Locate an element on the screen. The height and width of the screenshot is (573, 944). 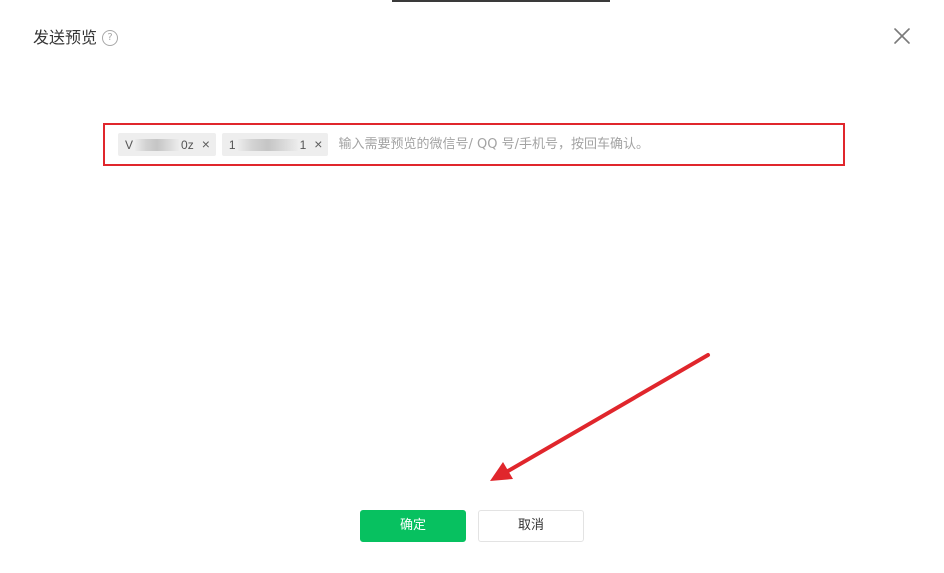
close-icon is located at coordinates (902, 36).